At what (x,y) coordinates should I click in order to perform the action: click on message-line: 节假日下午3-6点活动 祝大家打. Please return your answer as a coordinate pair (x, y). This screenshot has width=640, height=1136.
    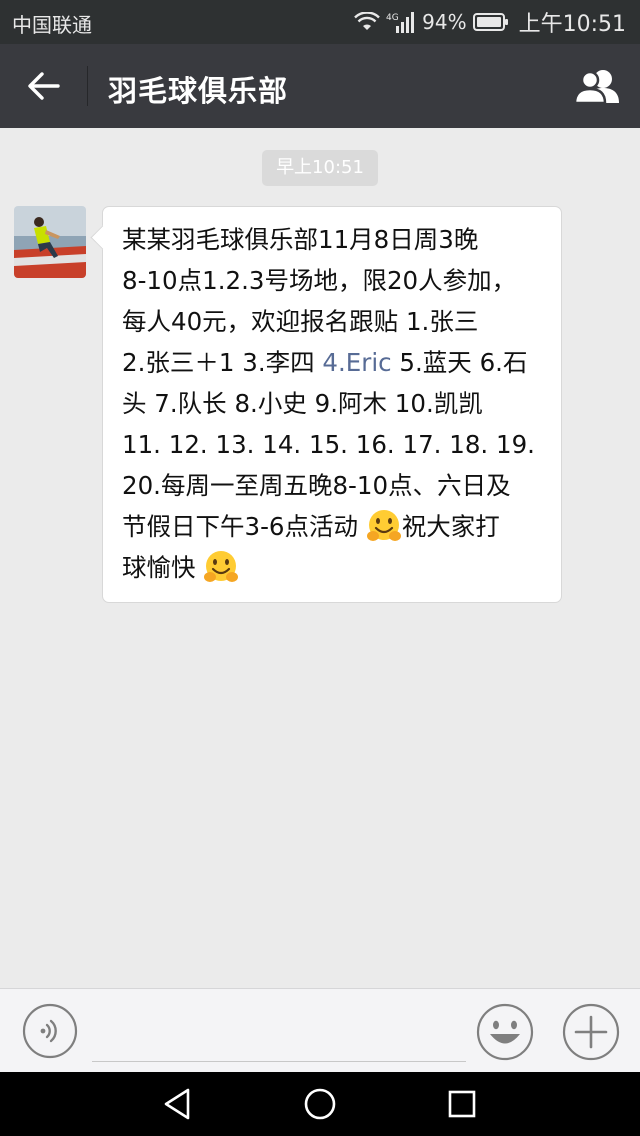
    Looking at the image, I should click on (335, 526).